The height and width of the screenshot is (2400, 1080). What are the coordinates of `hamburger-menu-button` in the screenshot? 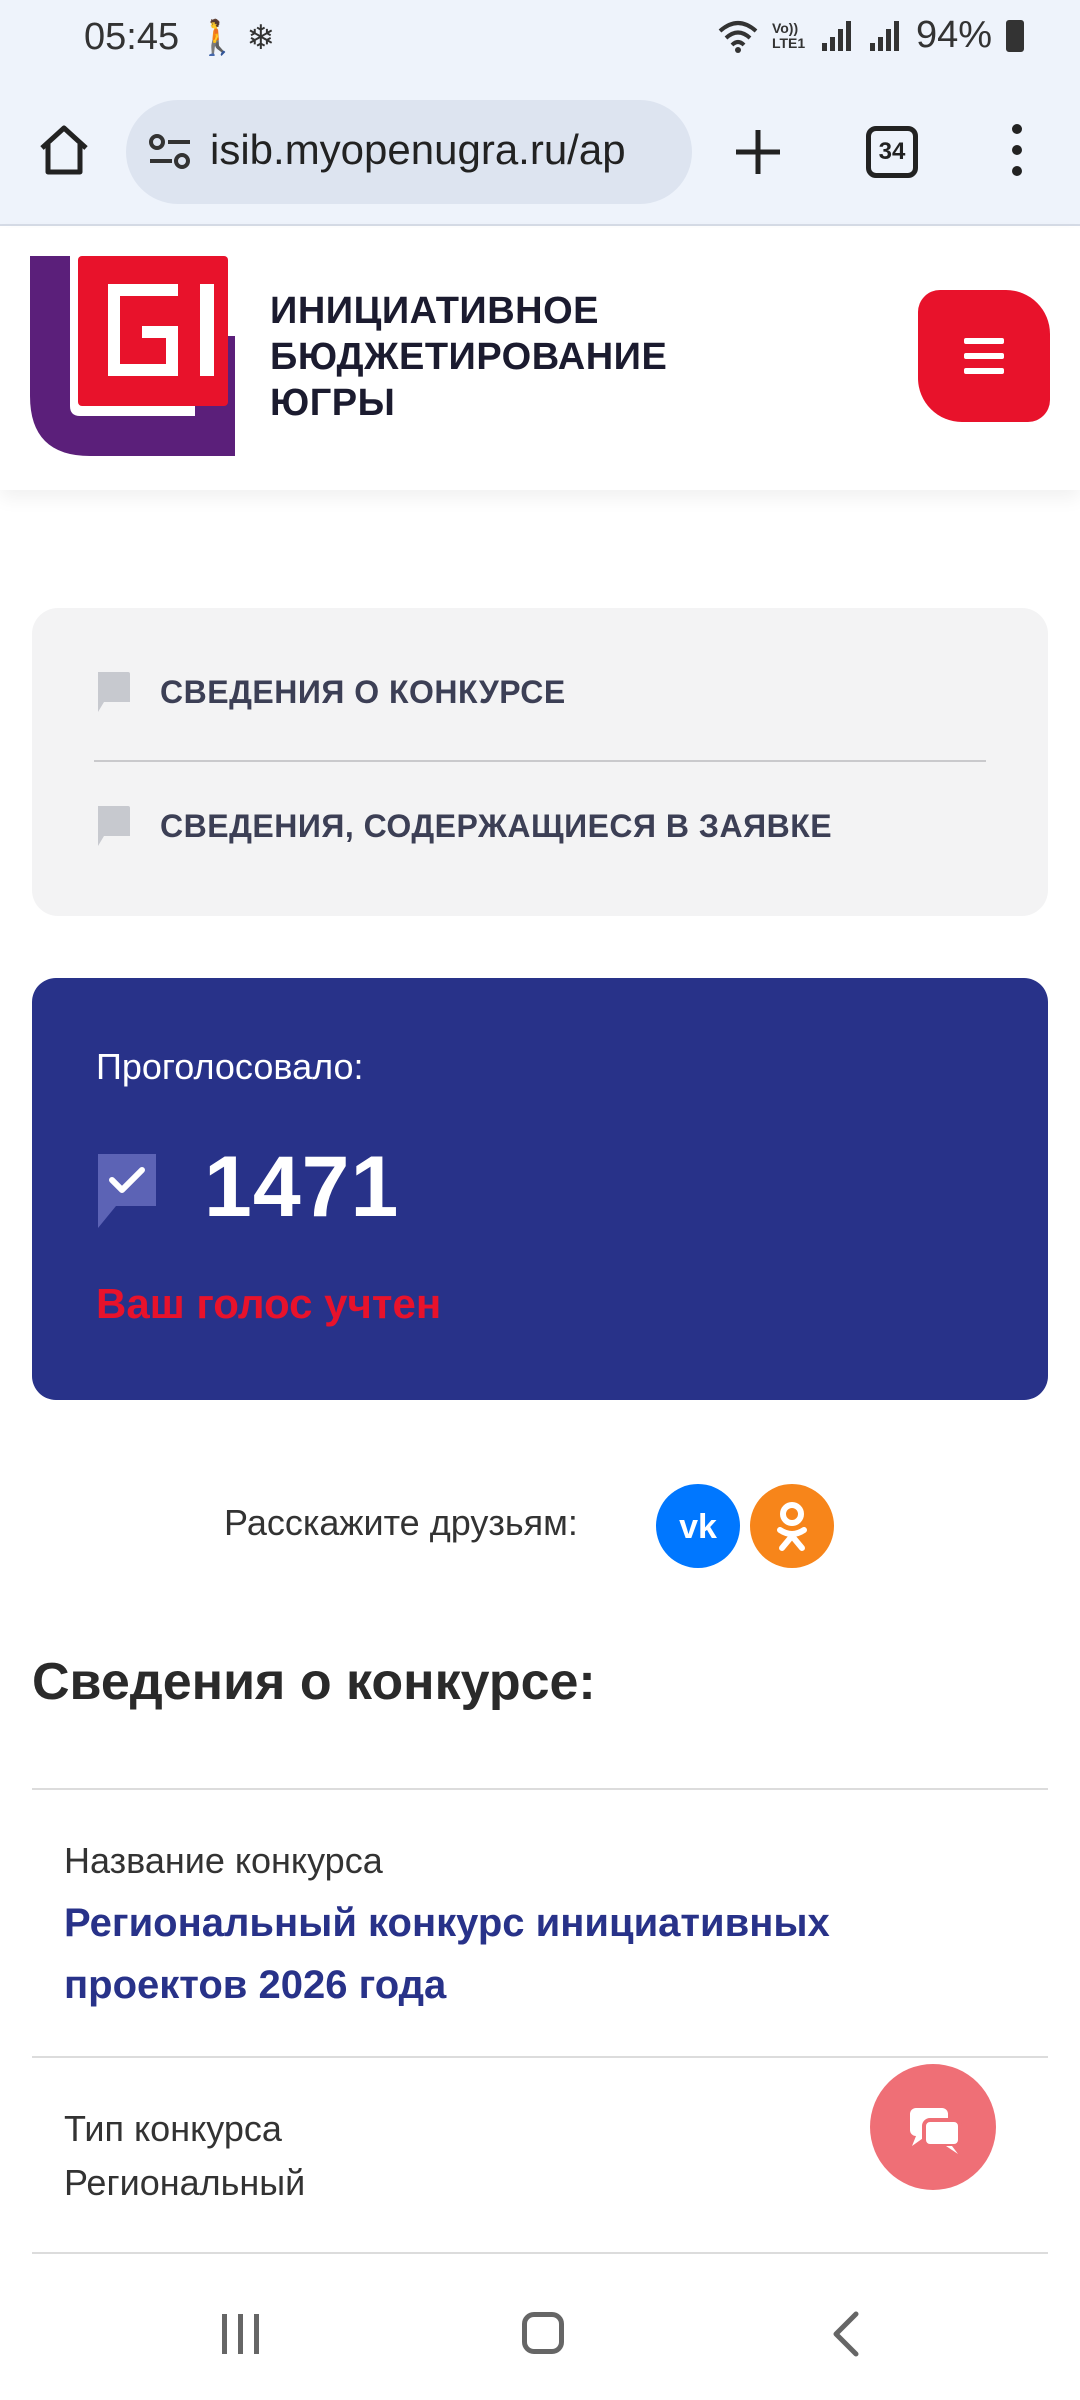 It's located at (984, 356).